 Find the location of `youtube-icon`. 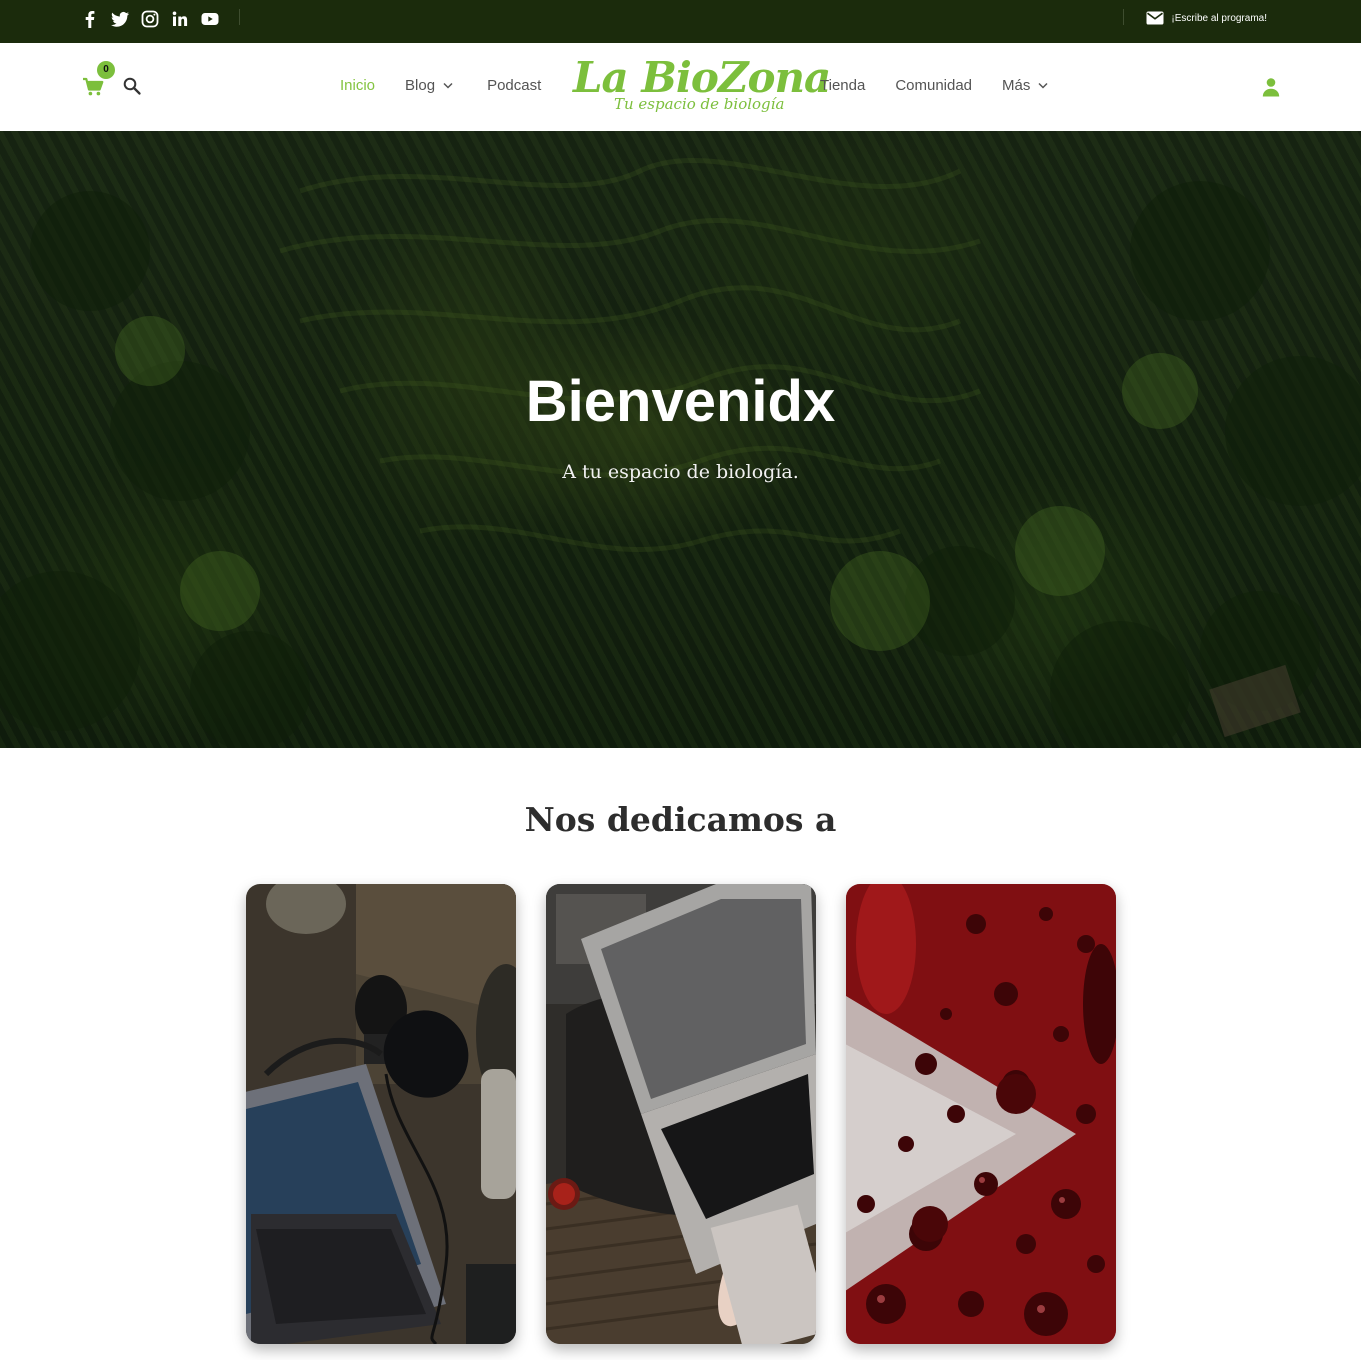

youtube-icon is located at coordinates (210, 19).